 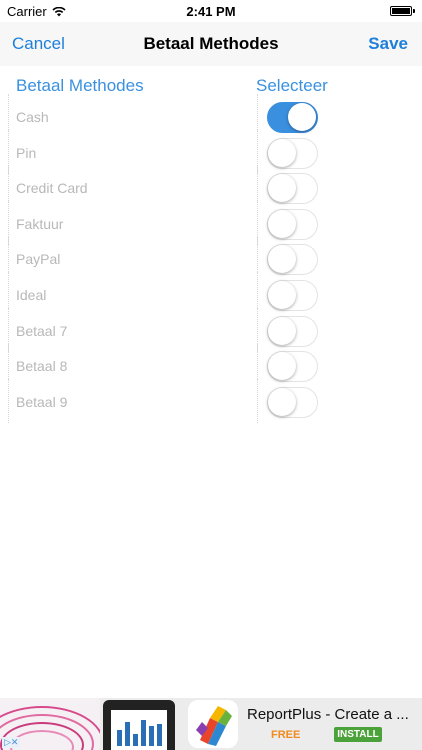 What do you see at coordinates (211, 365) in the screenshot?
I see `list-item: Betaal 8` at bounding box center [211, 365].